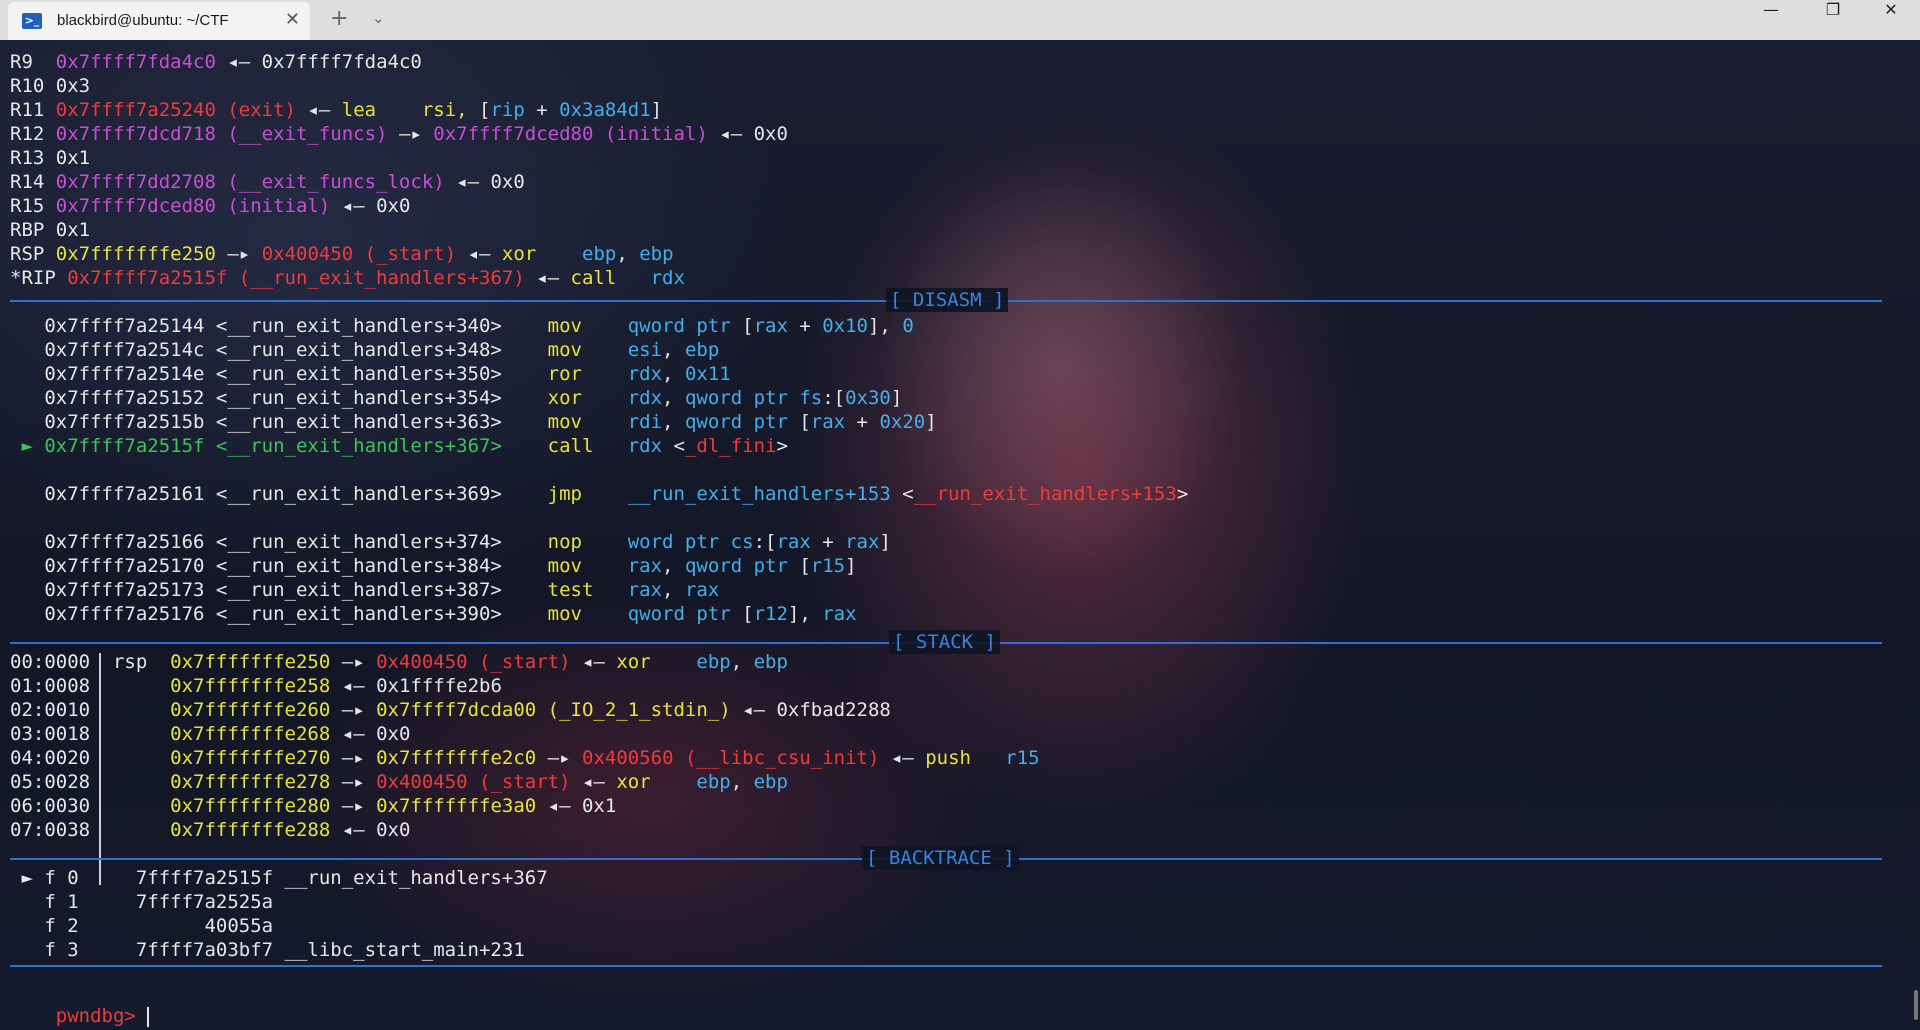  I want to click on disasm-row-token: 0x7ffff7a25166 <__run_exit_handlers+374>, so click(279, 542).